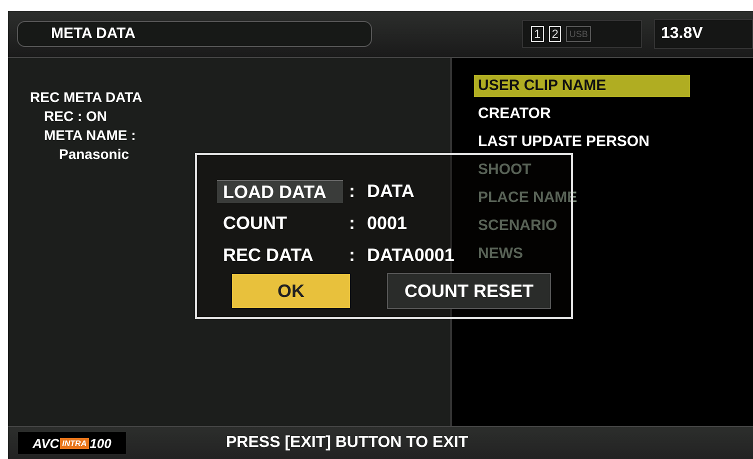 The width and height of the screenshot is (753, 459). What do you see at coordinates (555, 34) in the screenshot?
I see `slot-indicator: 2` at bounding box center [555, 34].